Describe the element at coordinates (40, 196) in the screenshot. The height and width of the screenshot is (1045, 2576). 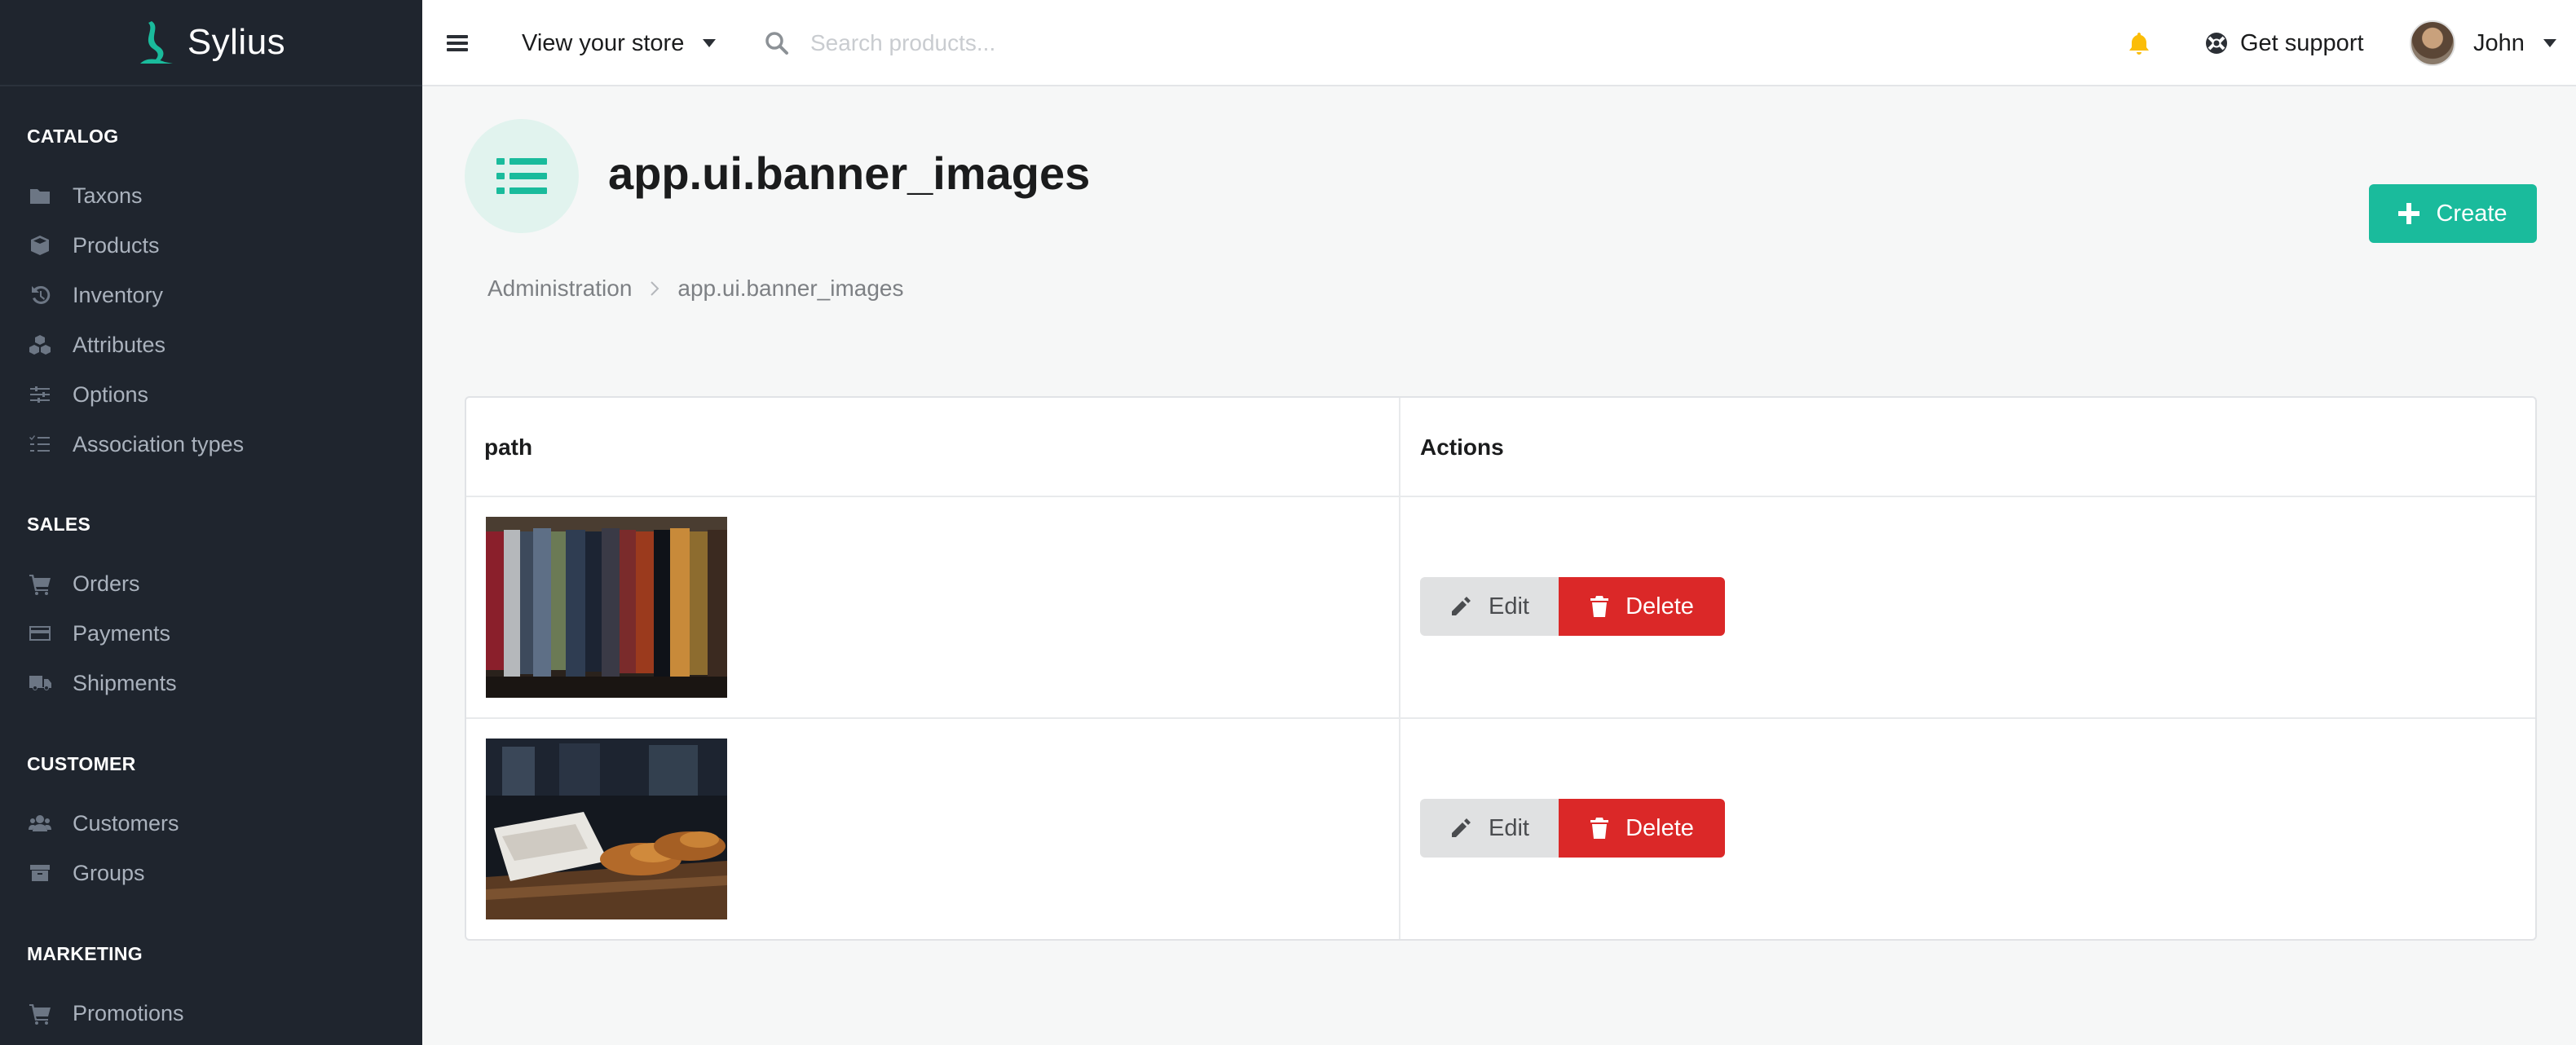
I see `folder-icon` at that location.